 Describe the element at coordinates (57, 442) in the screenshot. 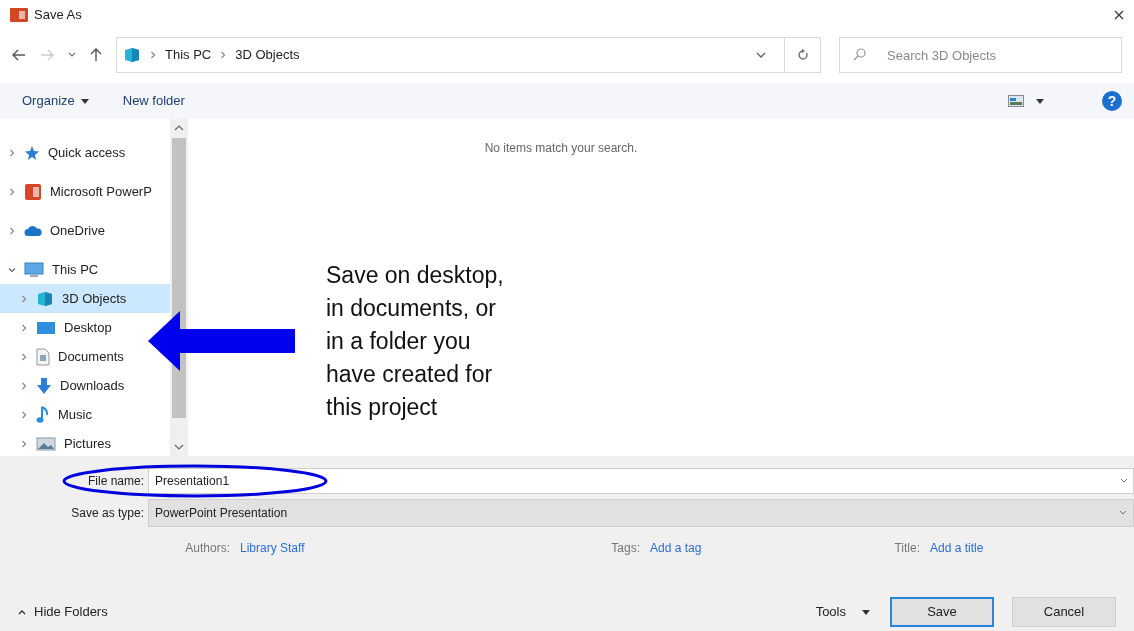

I see `nav-item: Pictures` at that location.